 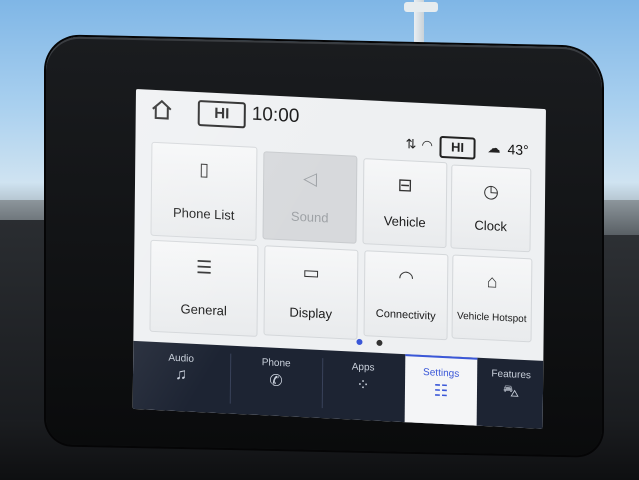 I want to click on car-icon: ⛍, so click(x=511, y=391).